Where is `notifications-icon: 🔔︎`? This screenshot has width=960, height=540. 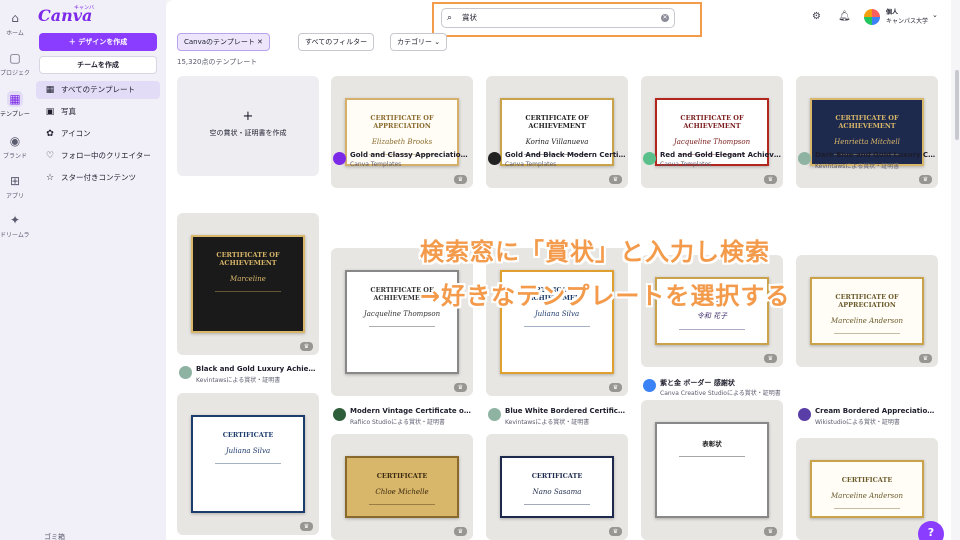
notifications-icon: 🔔︎ is located at coordinates (844, 16).